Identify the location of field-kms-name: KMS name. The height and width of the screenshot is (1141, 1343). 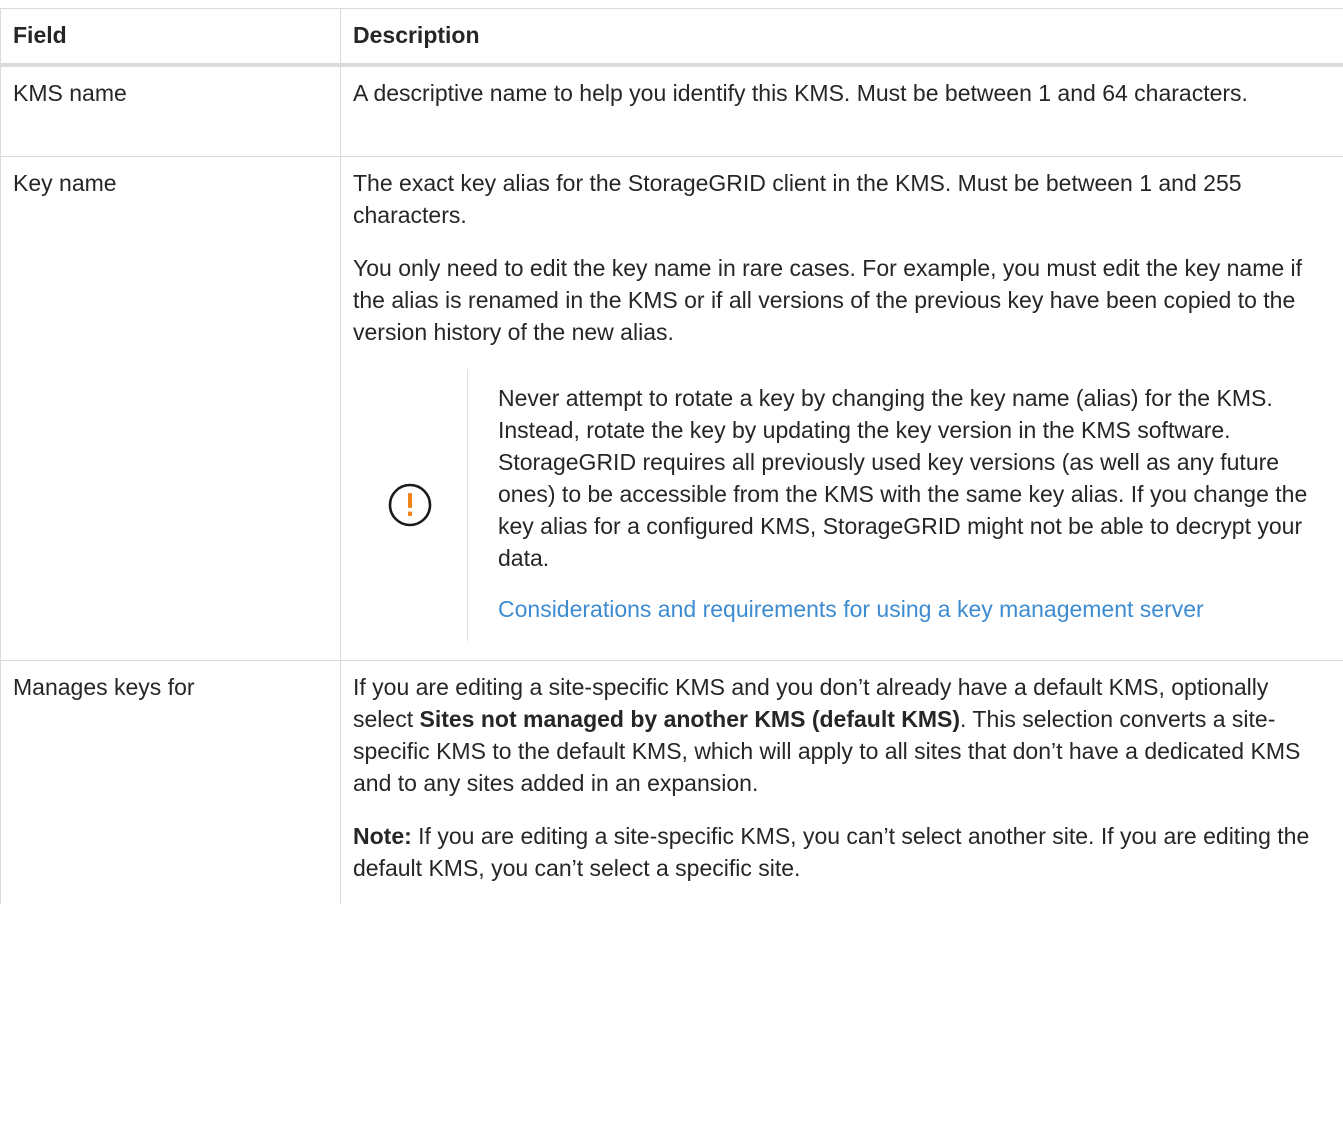
(170, 110).